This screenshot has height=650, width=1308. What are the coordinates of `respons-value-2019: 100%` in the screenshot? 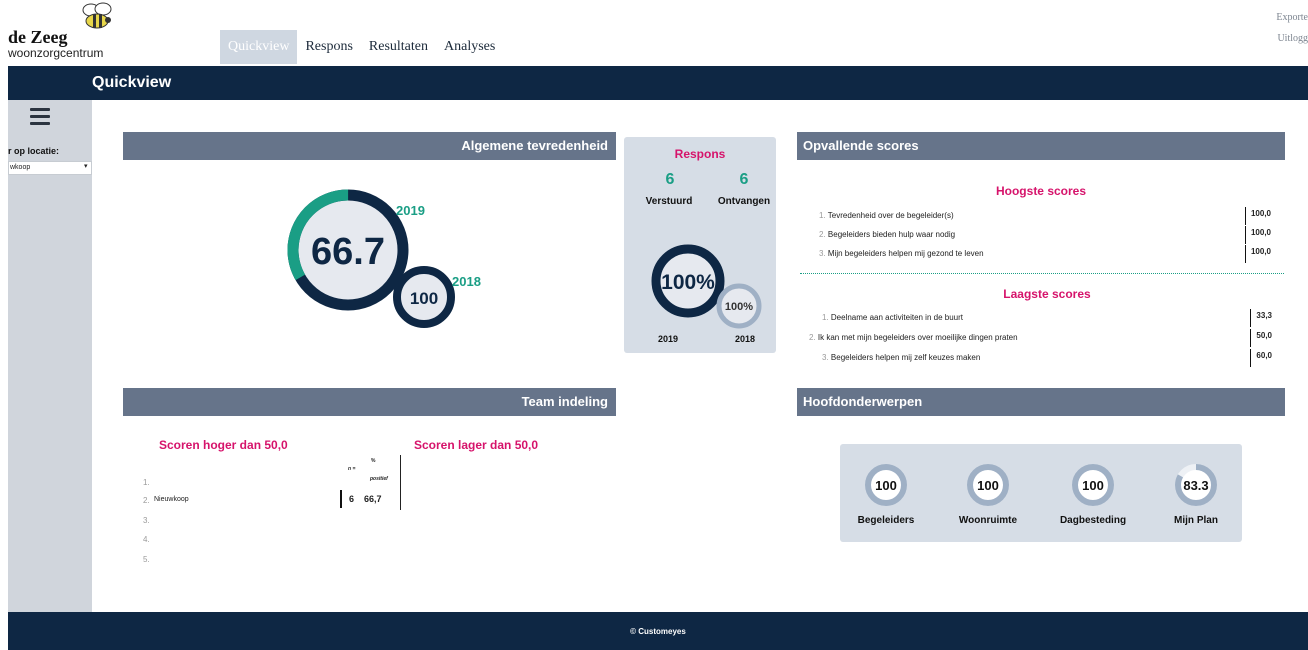 It's located at (688, 282).